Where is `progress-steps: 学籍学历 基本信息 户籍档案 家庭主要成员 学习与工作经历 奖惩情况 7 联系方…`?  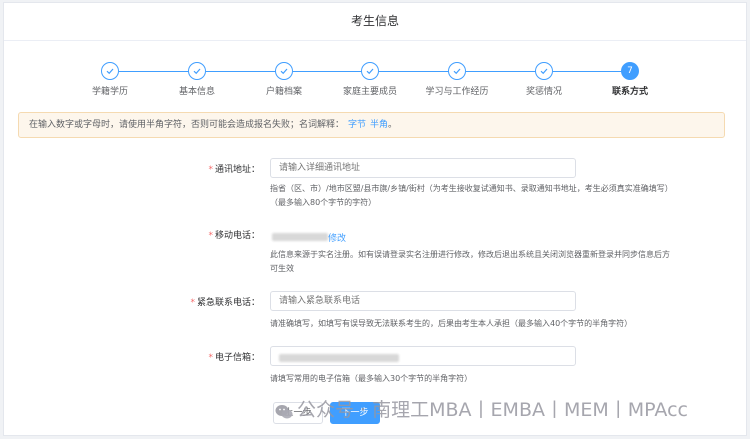 progress-steps: 学籍学历 基本信息 户籍档案 家庭主要成员 学习与工作经历 奖惩情况 7 联系方… is located at coordinates (370, 82).